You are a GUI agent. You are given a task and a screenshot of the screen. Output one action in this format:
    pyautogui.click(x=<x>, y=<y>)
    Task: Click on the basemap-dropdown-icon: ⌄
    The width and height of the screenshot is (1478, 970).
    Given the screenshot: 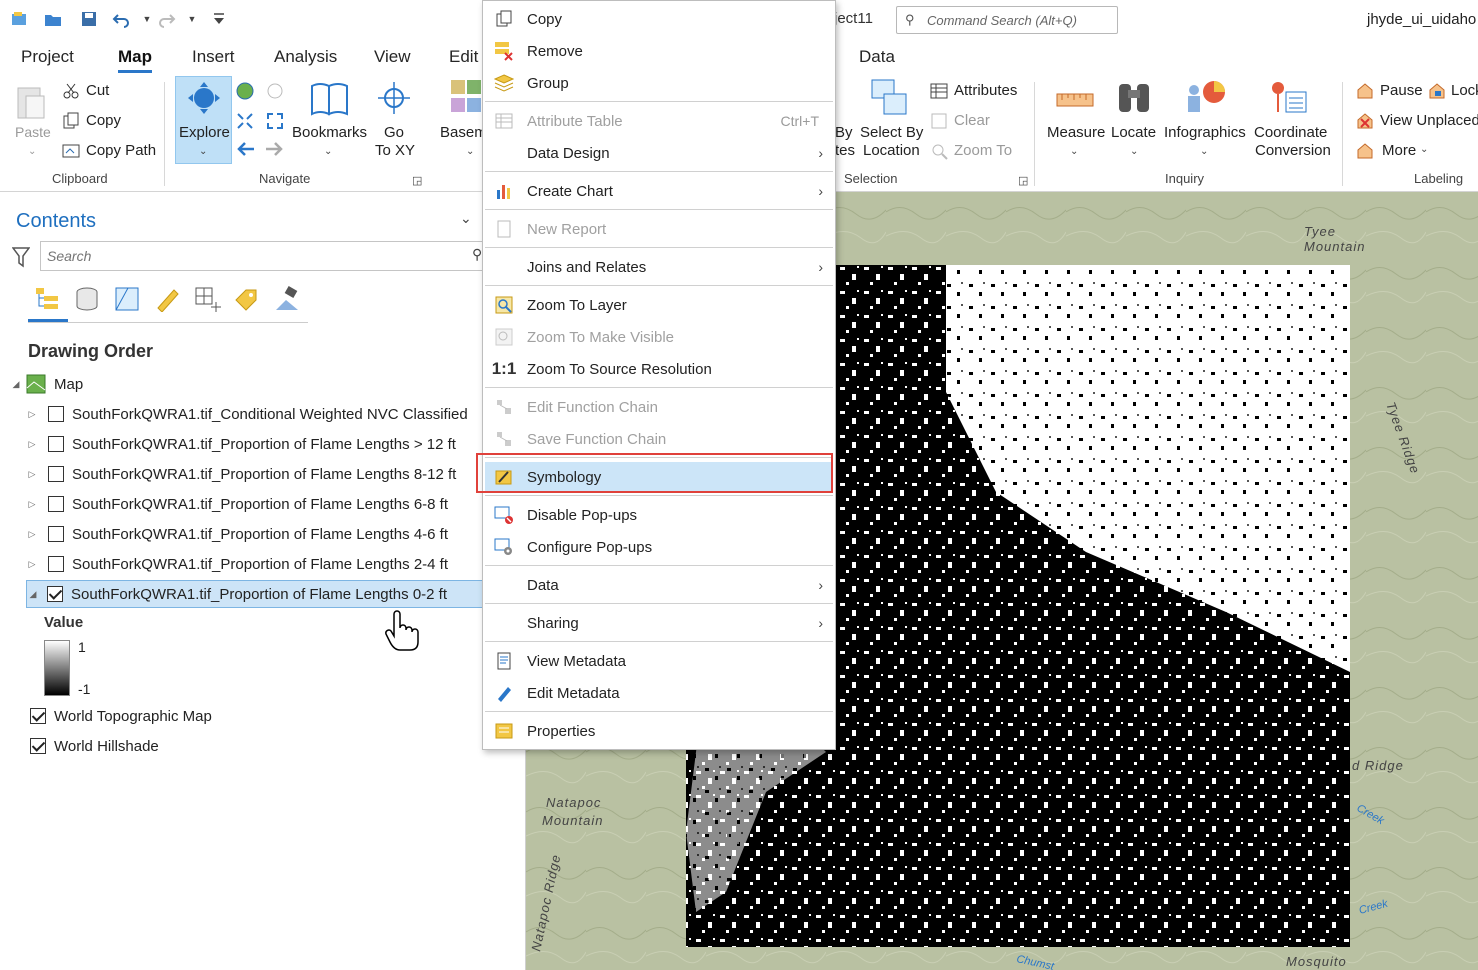 What is the action you would take?
    pyautogui.click(x=470, y=151)
    